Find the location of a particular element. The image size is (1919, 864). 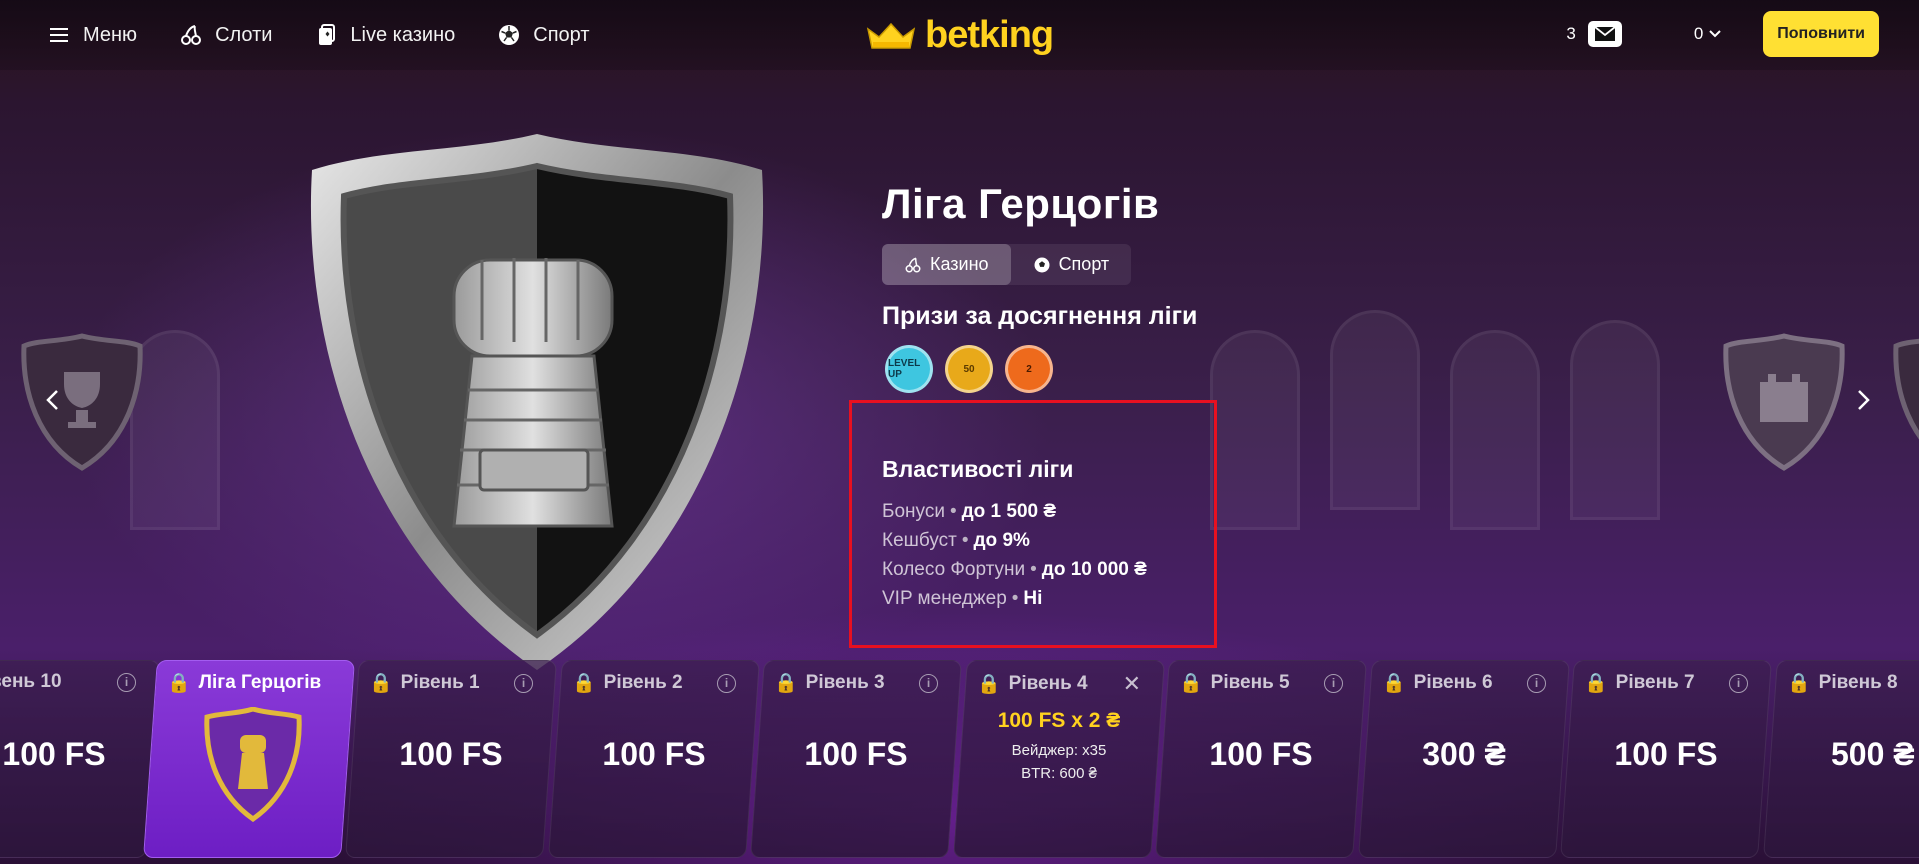

level-card: 🔒 Рівень 6 i 300 ₴ is located at coordinates (1464, 759).